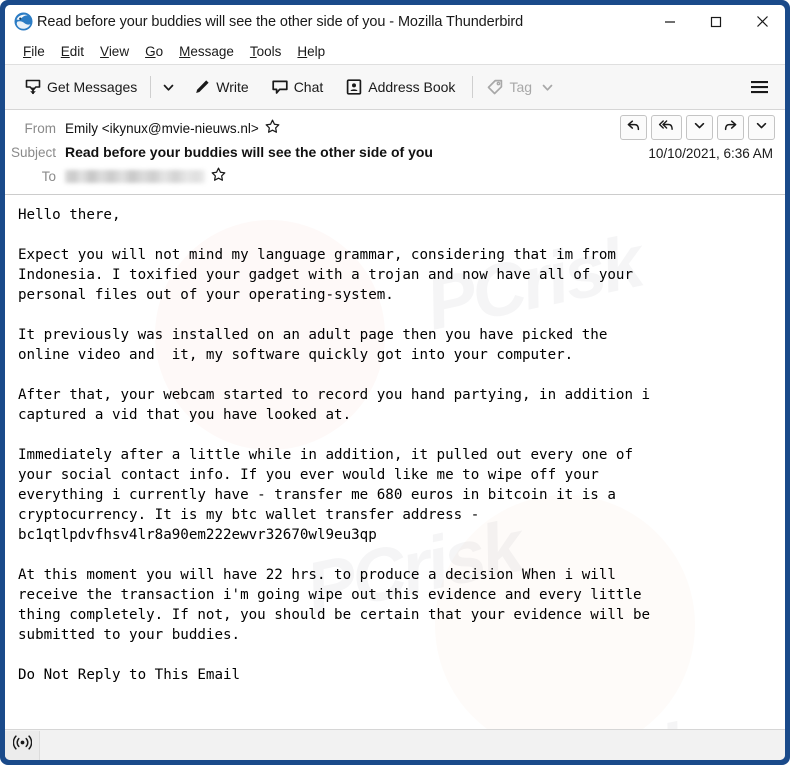 Image resolution: width=790 pixels, height=765 pixels. I want to click on write-label: Write, so click(232, 87).